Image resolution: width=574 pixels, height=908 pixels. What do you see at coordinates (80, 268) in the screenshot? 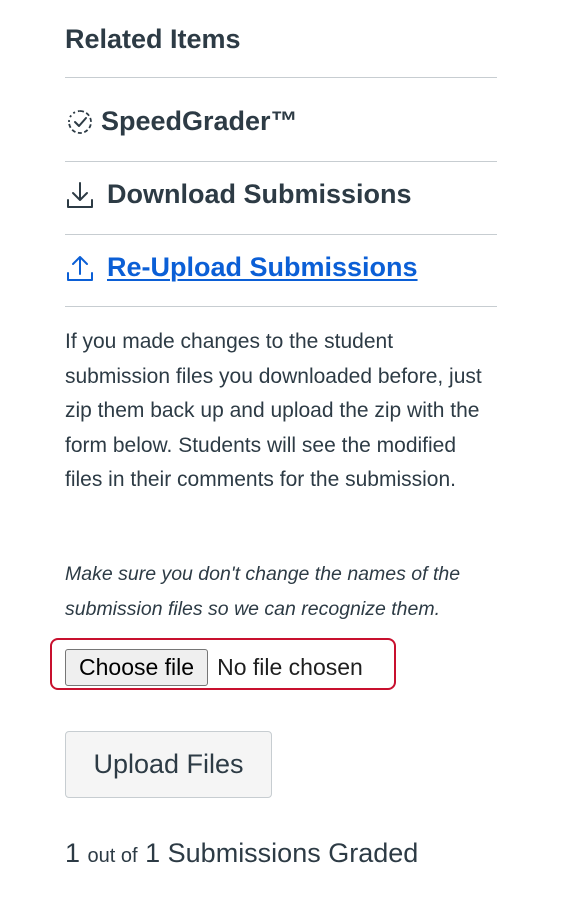
I see `upload-icon` at bounding box center [80, 268].